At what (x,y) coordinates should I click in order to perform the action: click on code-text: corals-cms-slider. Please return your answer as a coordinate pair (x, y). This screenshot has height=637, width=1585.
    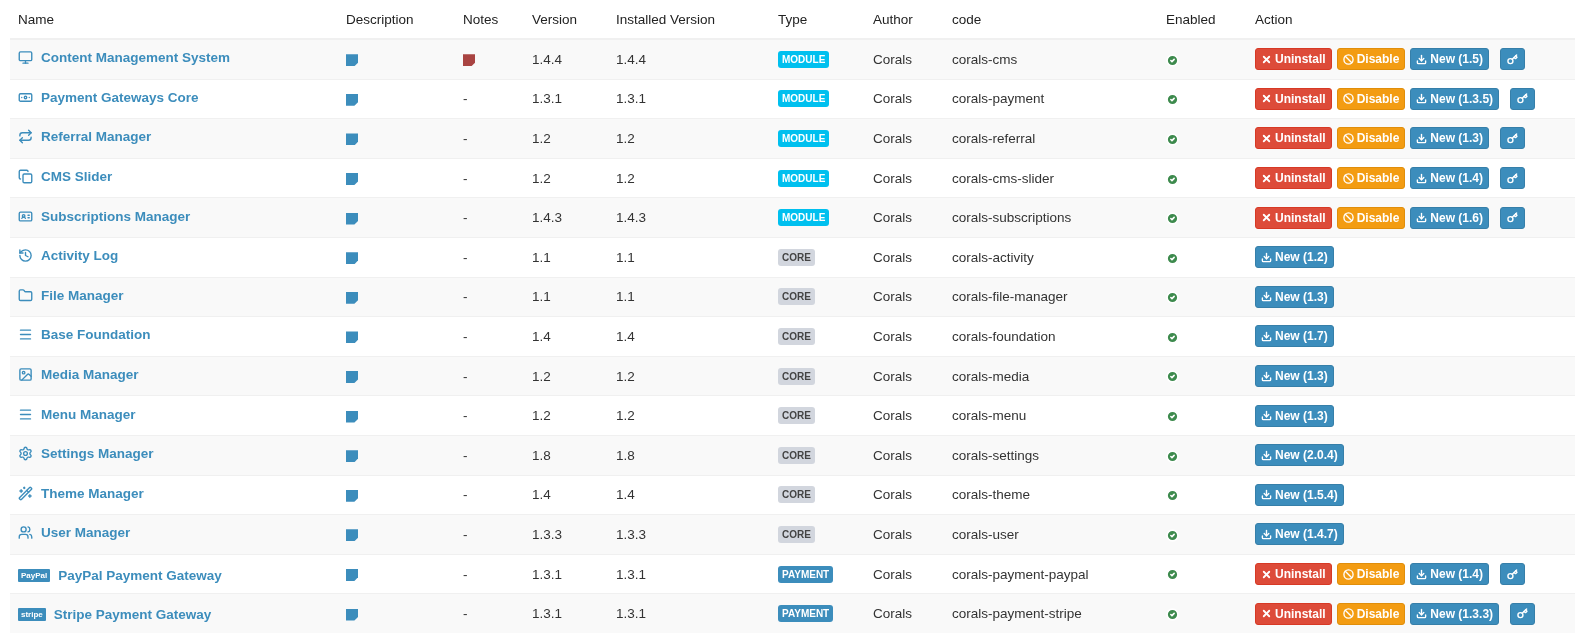
    Looking at the image, I should click on (1003, 178).